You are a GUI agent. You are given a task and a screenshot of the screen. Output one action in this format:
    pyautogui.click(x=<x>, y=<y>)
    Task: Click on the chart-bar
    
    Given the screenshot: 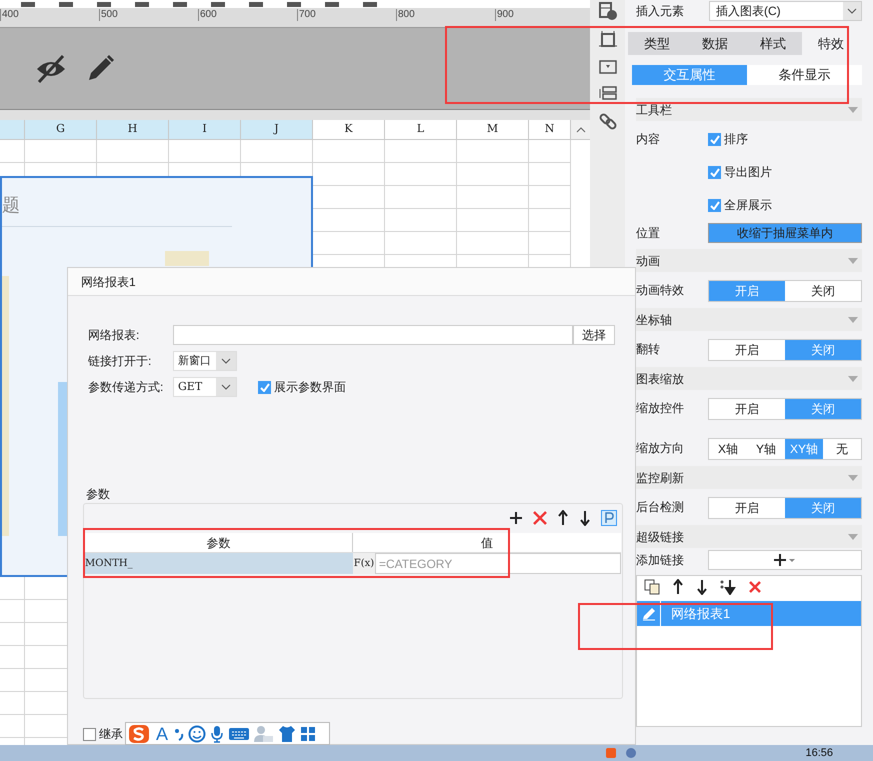 What is the action you would take?
    pyautogui.click(x=187, y=258)
    